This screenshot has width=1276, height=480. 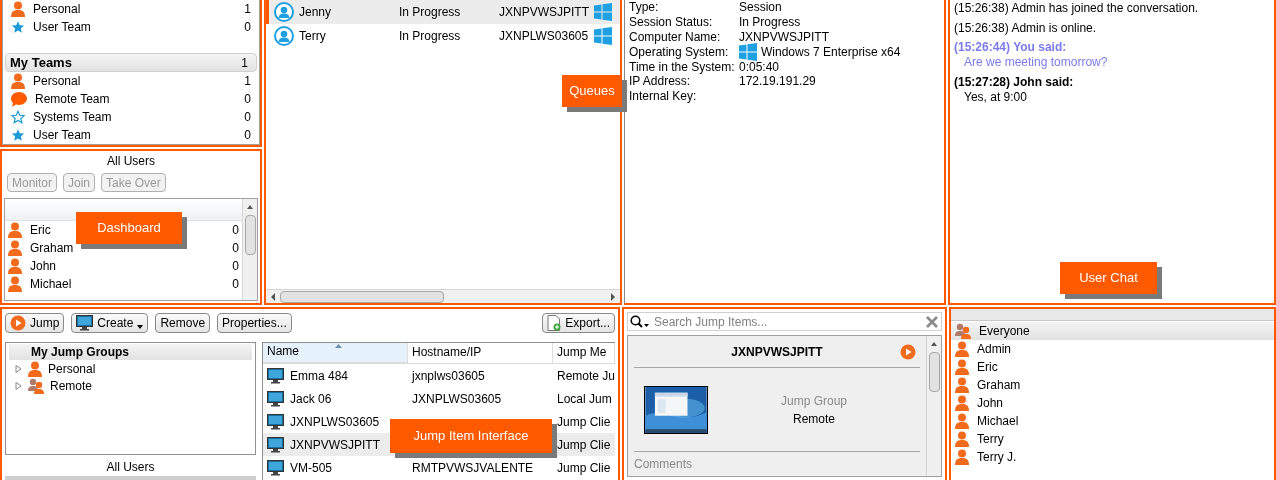 What do you see at coordinates (544, 12) in the screenshot?
I see `computer-name: JXNPVWSJPITT` at bounding box center [544, 12].